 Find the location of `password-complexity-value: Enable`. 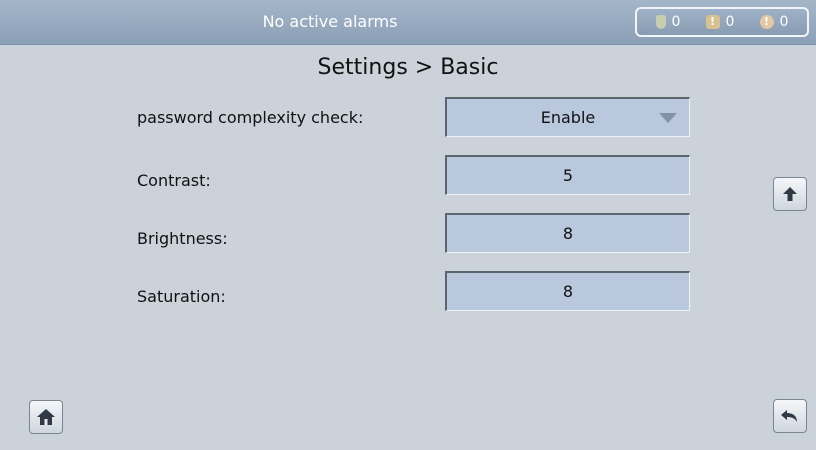

password-complexity-value: Enable is located at coordinates (568, 117).